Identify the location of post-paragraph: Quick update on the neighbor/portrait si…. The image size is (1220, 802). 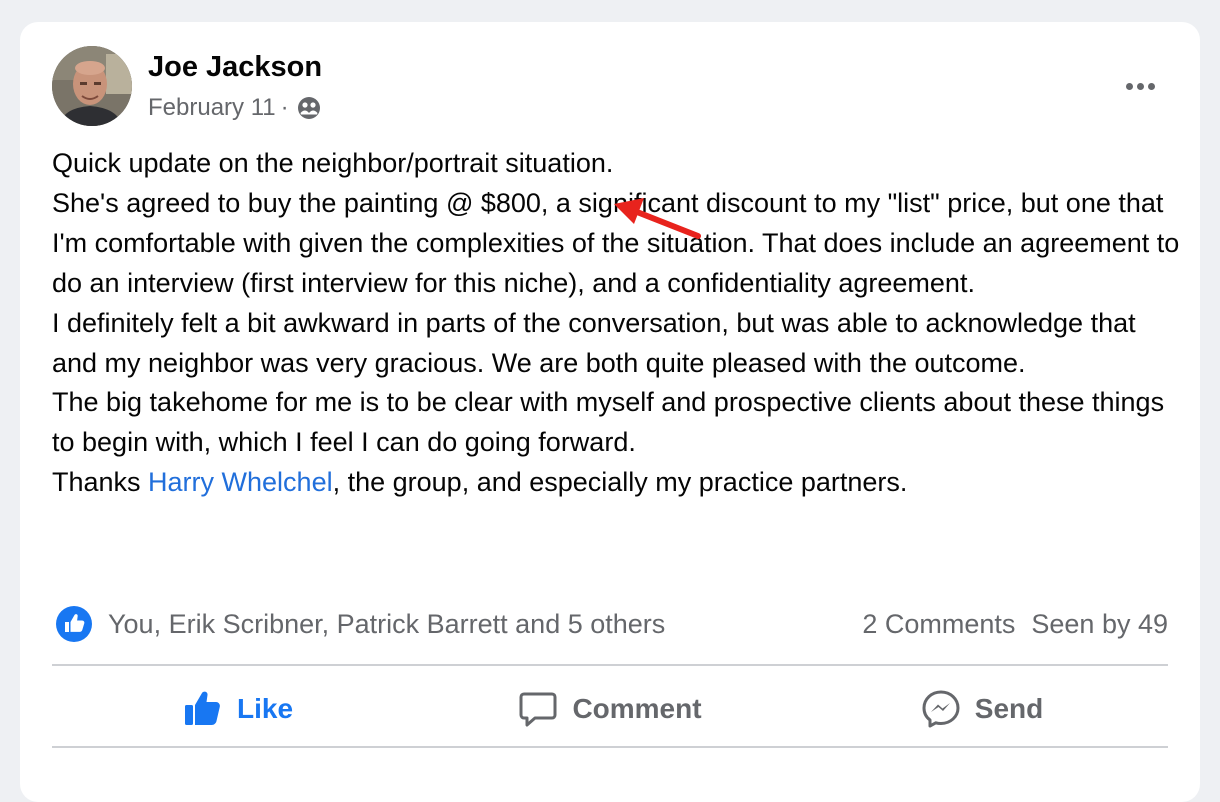
(333, 163).